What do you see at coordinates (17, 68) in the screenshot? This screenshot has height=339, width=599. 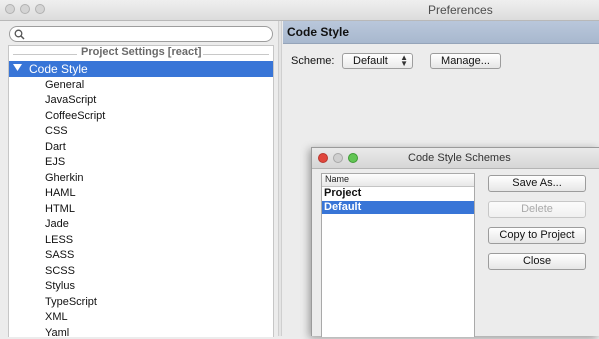 I see `disclosure-triangle-icon` at bounding box center [17, 68].